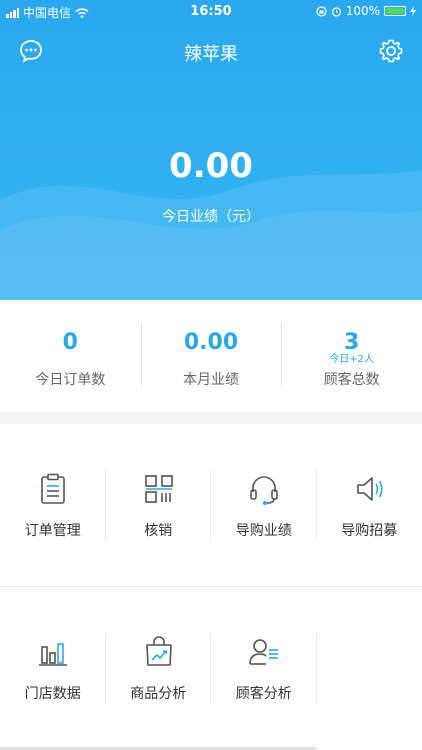 Image resolution: width=422 pixels, height=750 pixels. Describe the element at coordinates (321, 11) in the screenshot. I see `lock-rotation-icon` at that location.